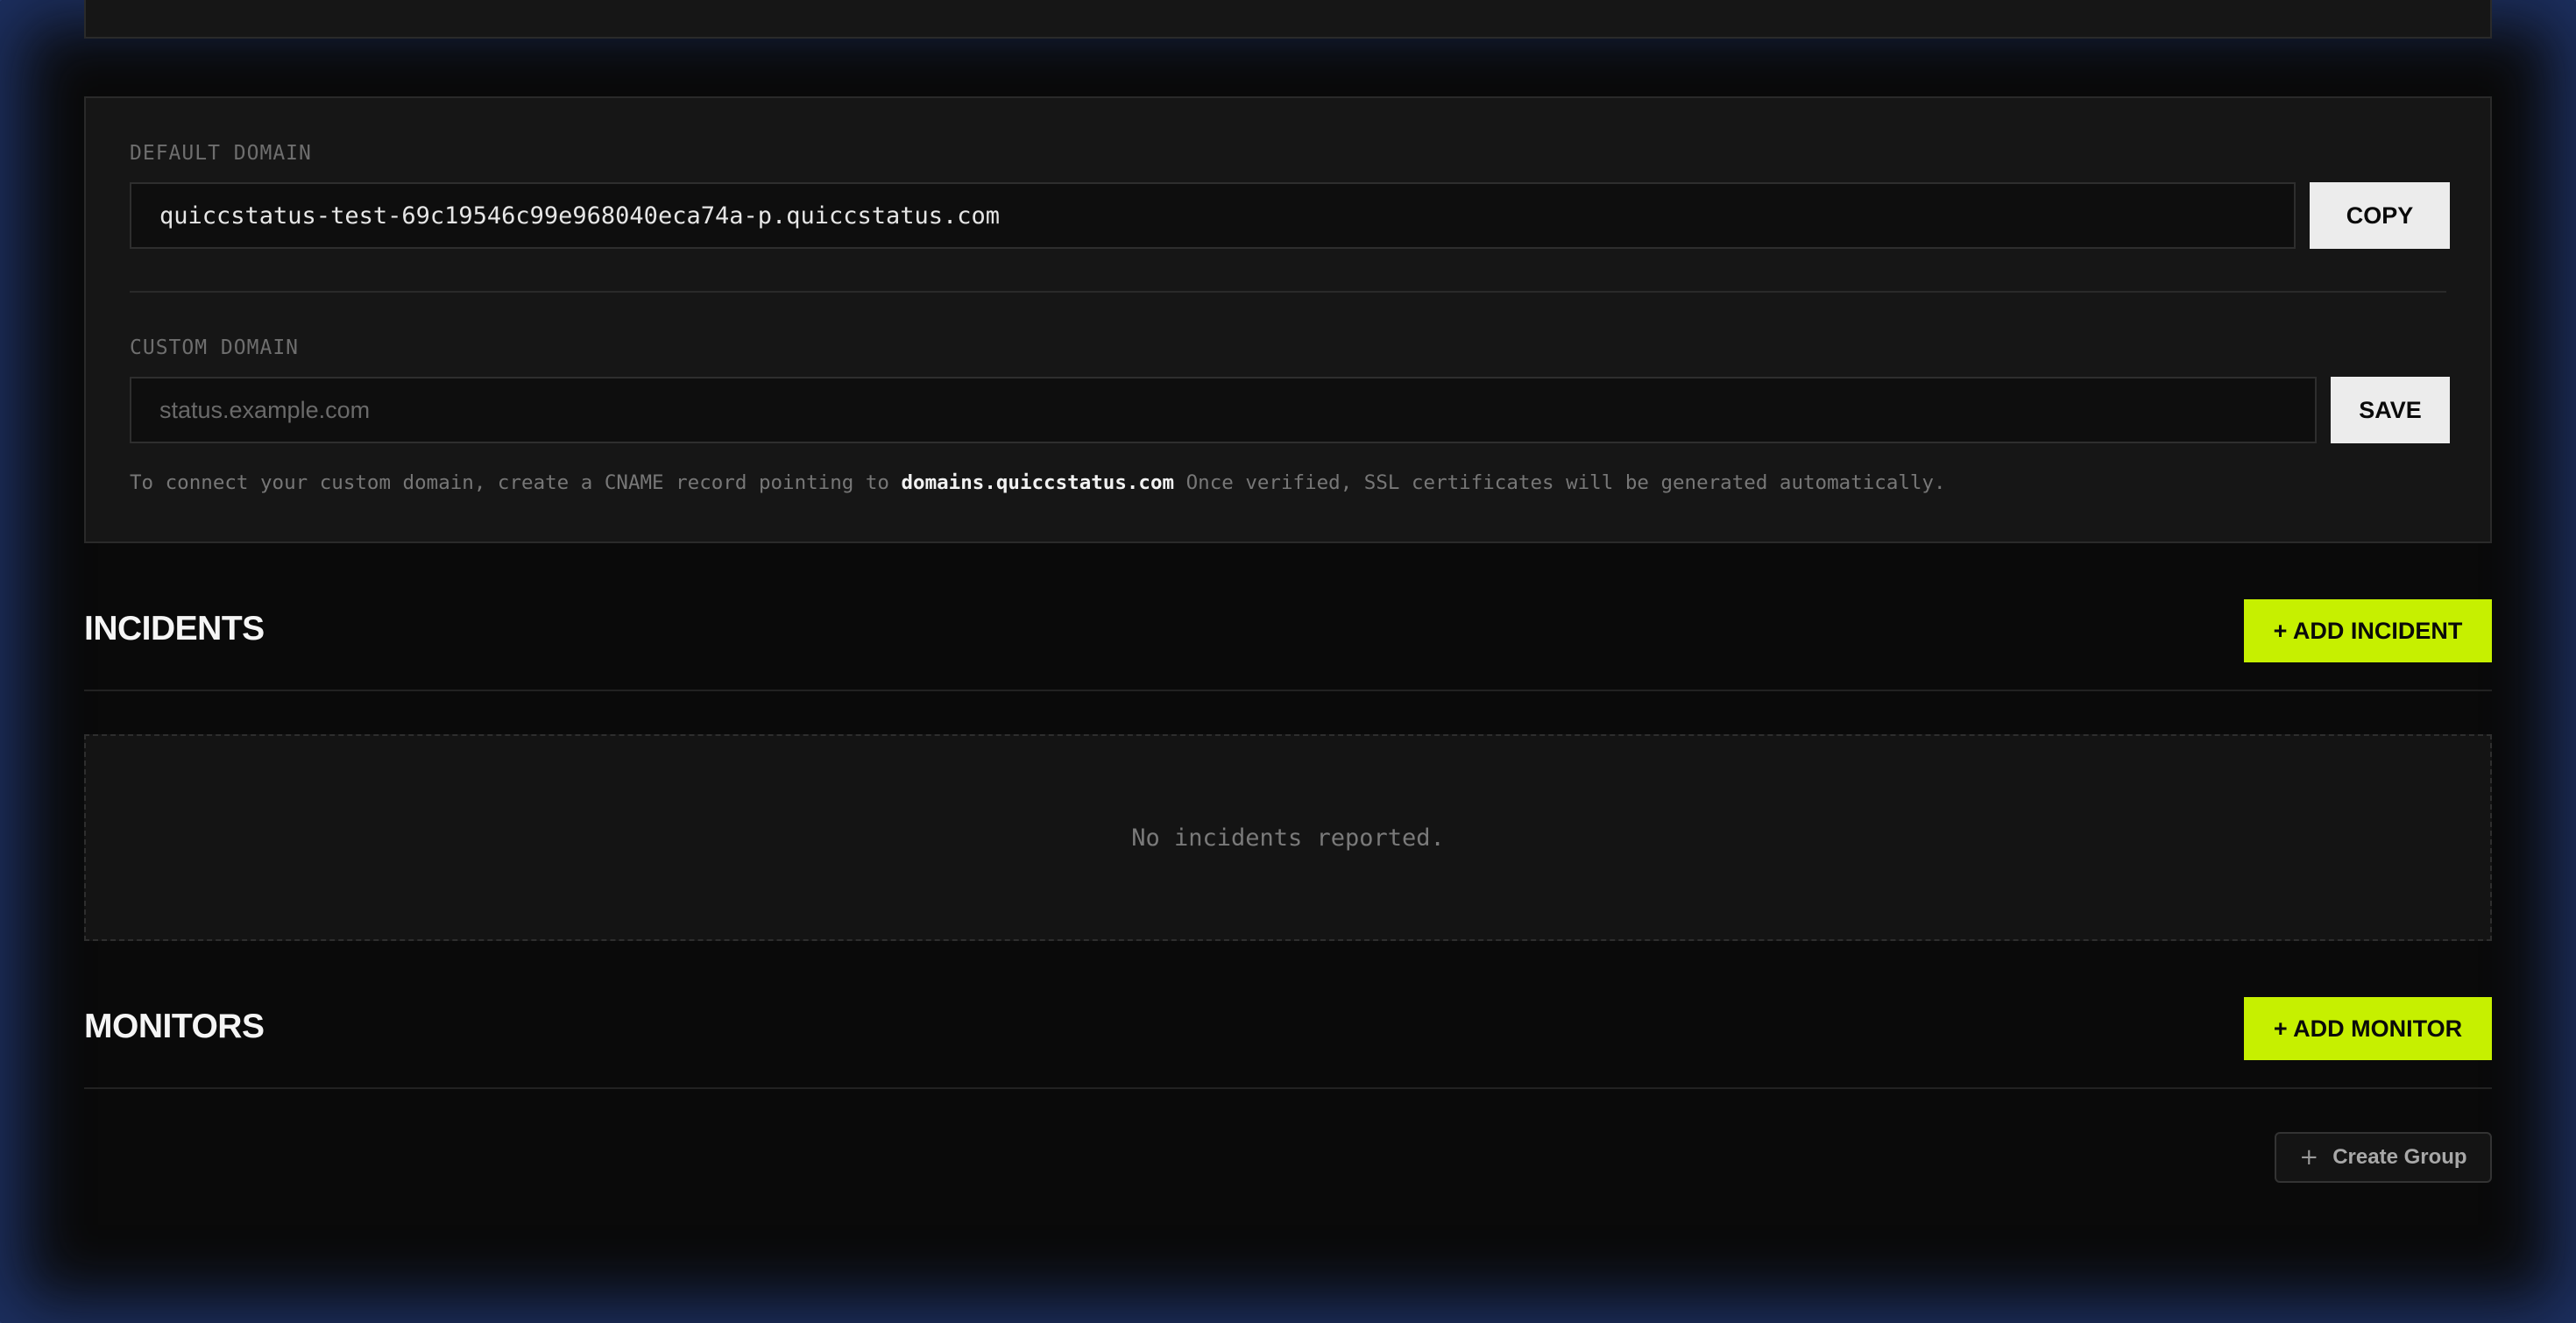 The height and width of the screenshot is (1323, 2576). I want to click on add-incident-button: + ADD INCIDENT, so click(2368, 630).